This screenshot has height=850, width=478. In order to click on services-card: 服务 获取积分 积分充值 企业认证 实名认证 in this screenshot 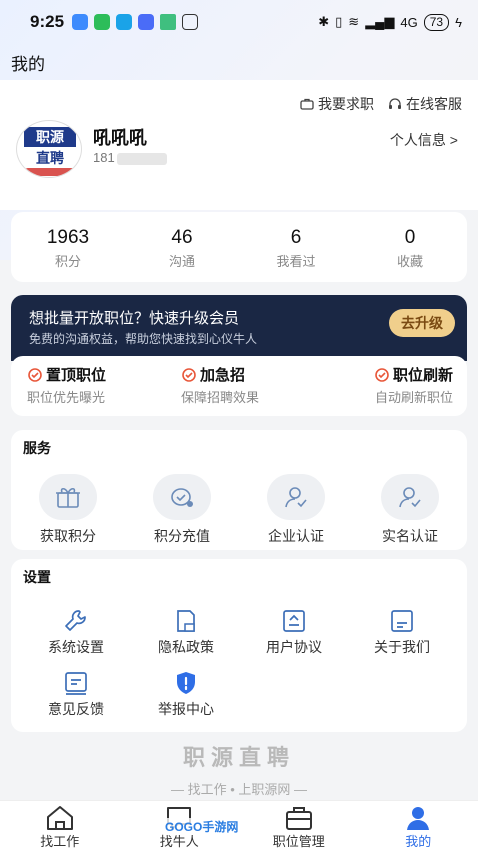, I will do `click(239, 490)`.